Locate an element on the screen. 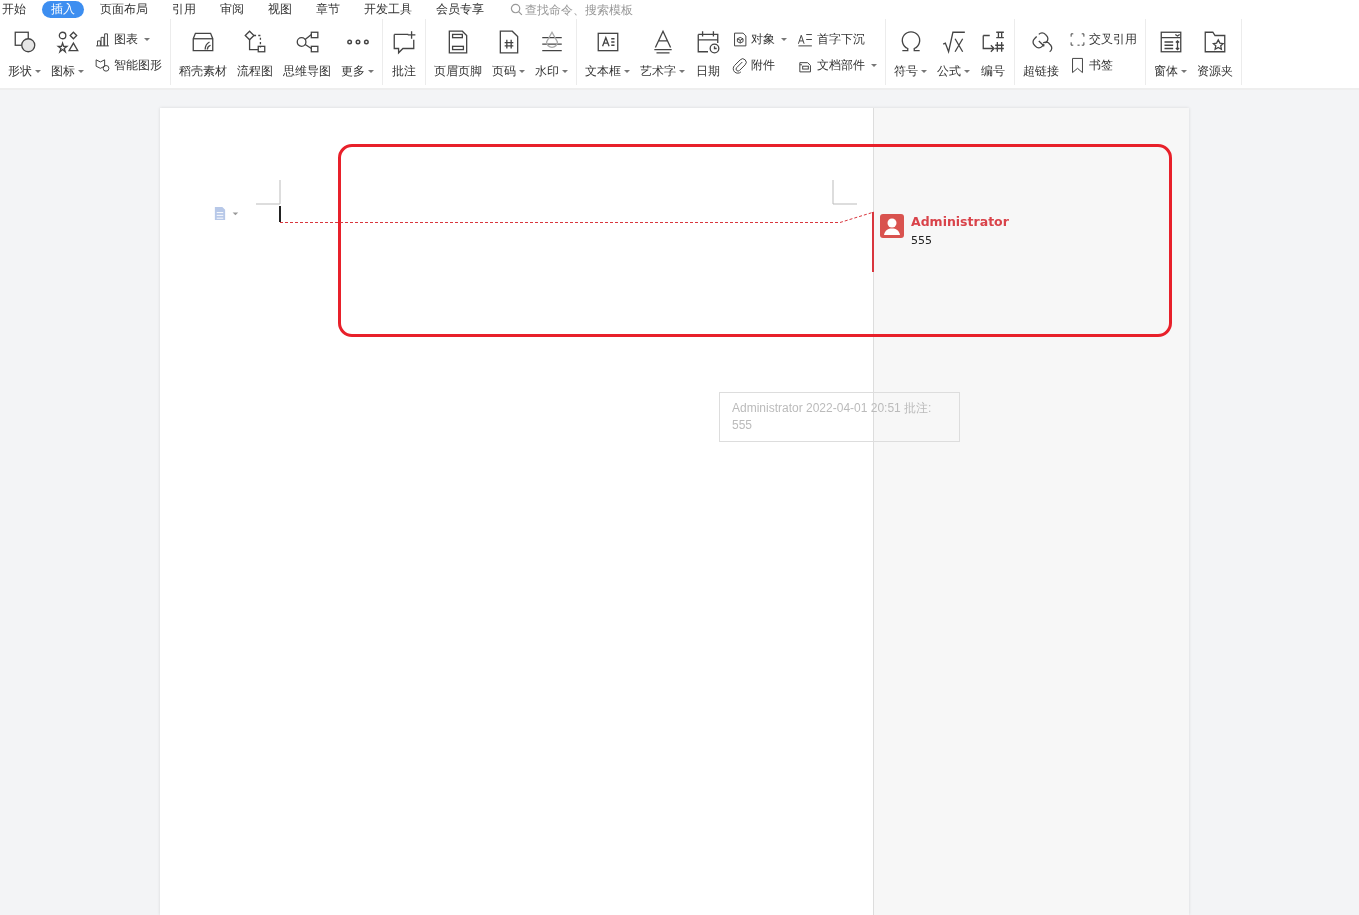 This screenshot has width=1359, height=915. comment-icon is located at coordinates (404, 42).